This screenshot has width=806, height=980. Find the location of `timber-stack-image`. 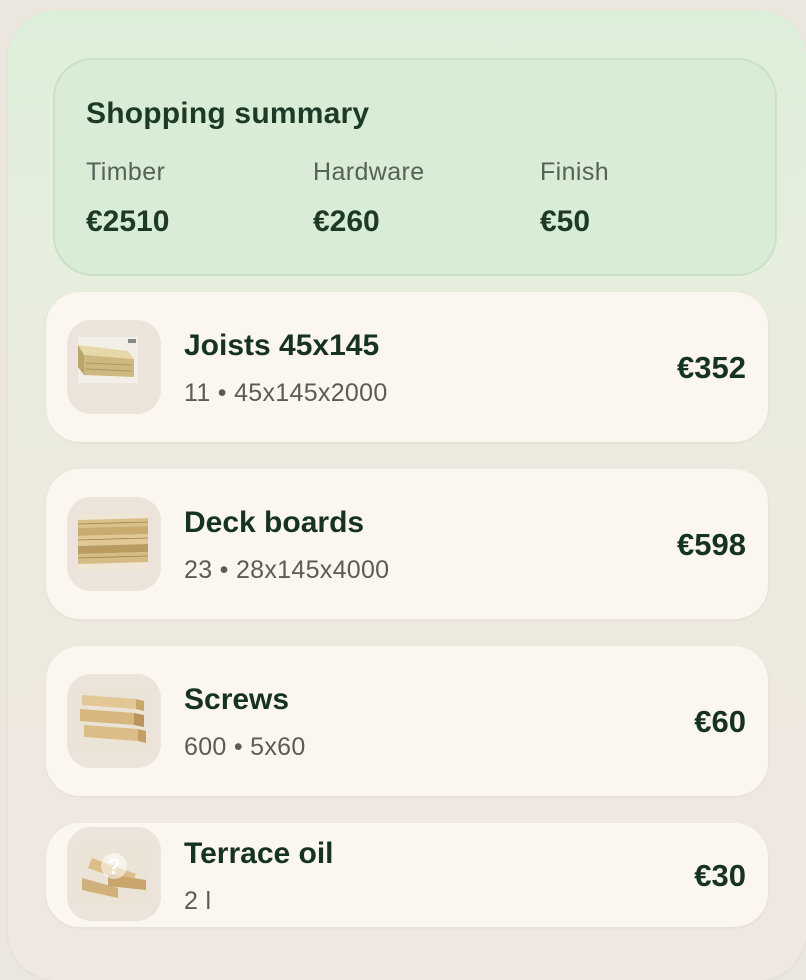

timber-stack-image is located at coordinates (114, 721).